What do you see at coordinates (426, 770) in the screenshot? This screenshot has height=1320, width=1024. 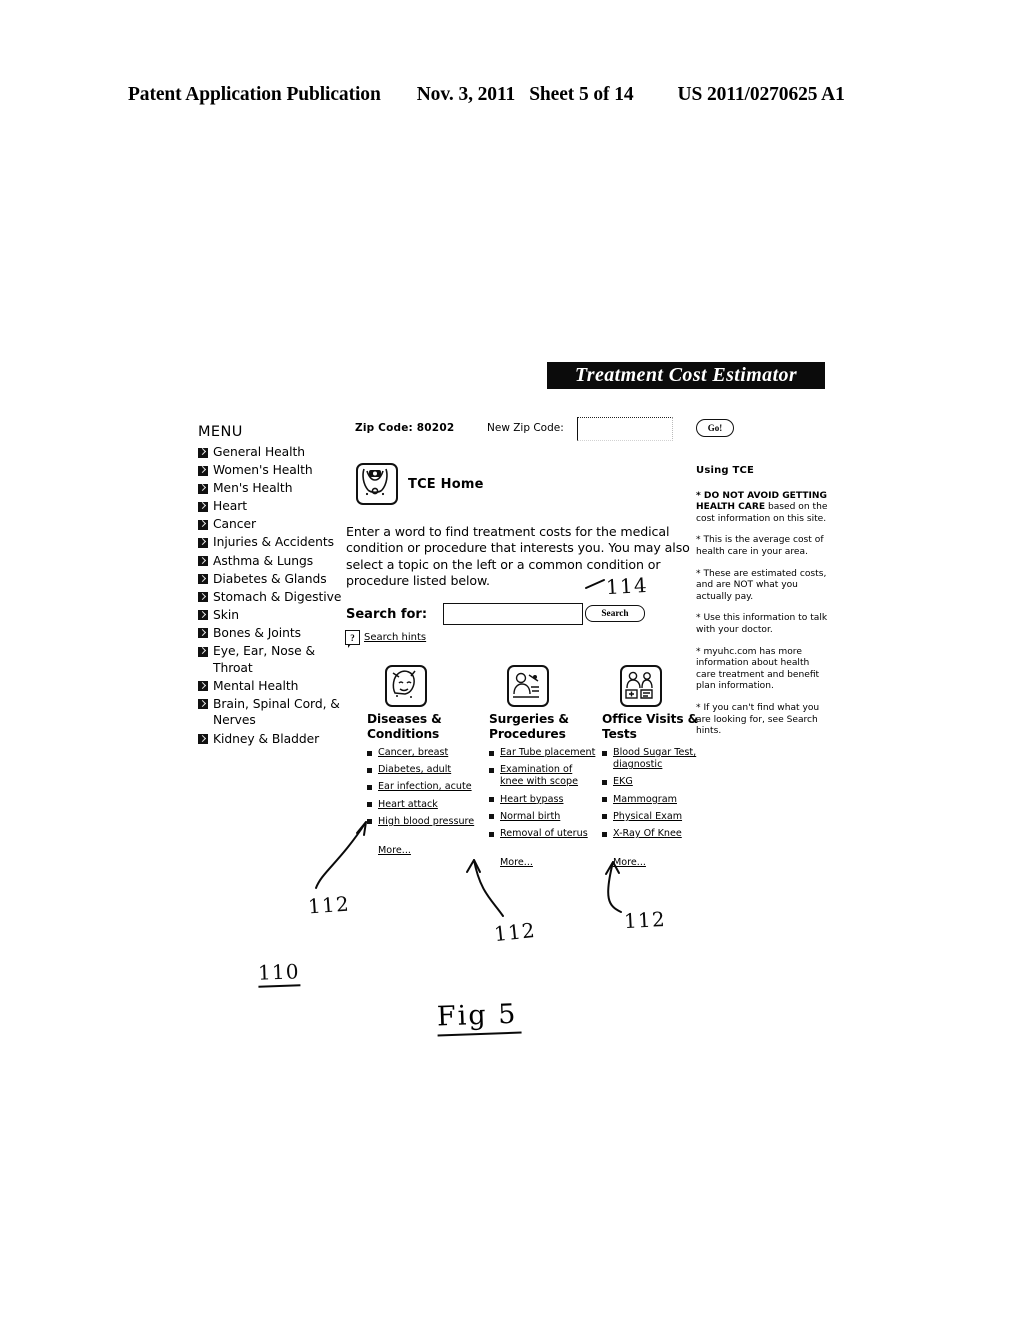 I see `category-link: Diabetes, adult` at bounding box center [426, 770].